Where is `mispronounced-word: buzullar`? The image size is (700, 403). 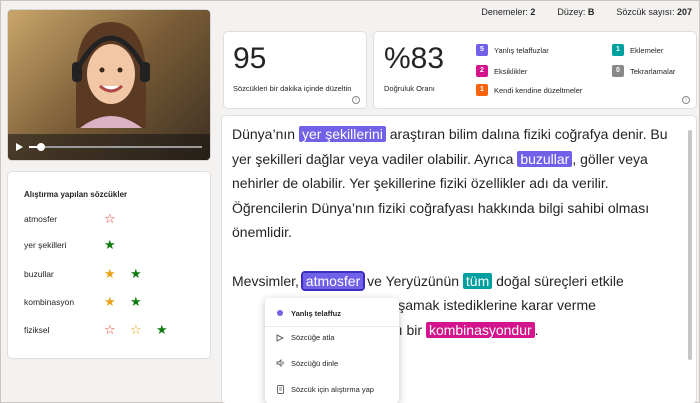 mispronounced-word: buzullar is located at coordinates (545, 158).